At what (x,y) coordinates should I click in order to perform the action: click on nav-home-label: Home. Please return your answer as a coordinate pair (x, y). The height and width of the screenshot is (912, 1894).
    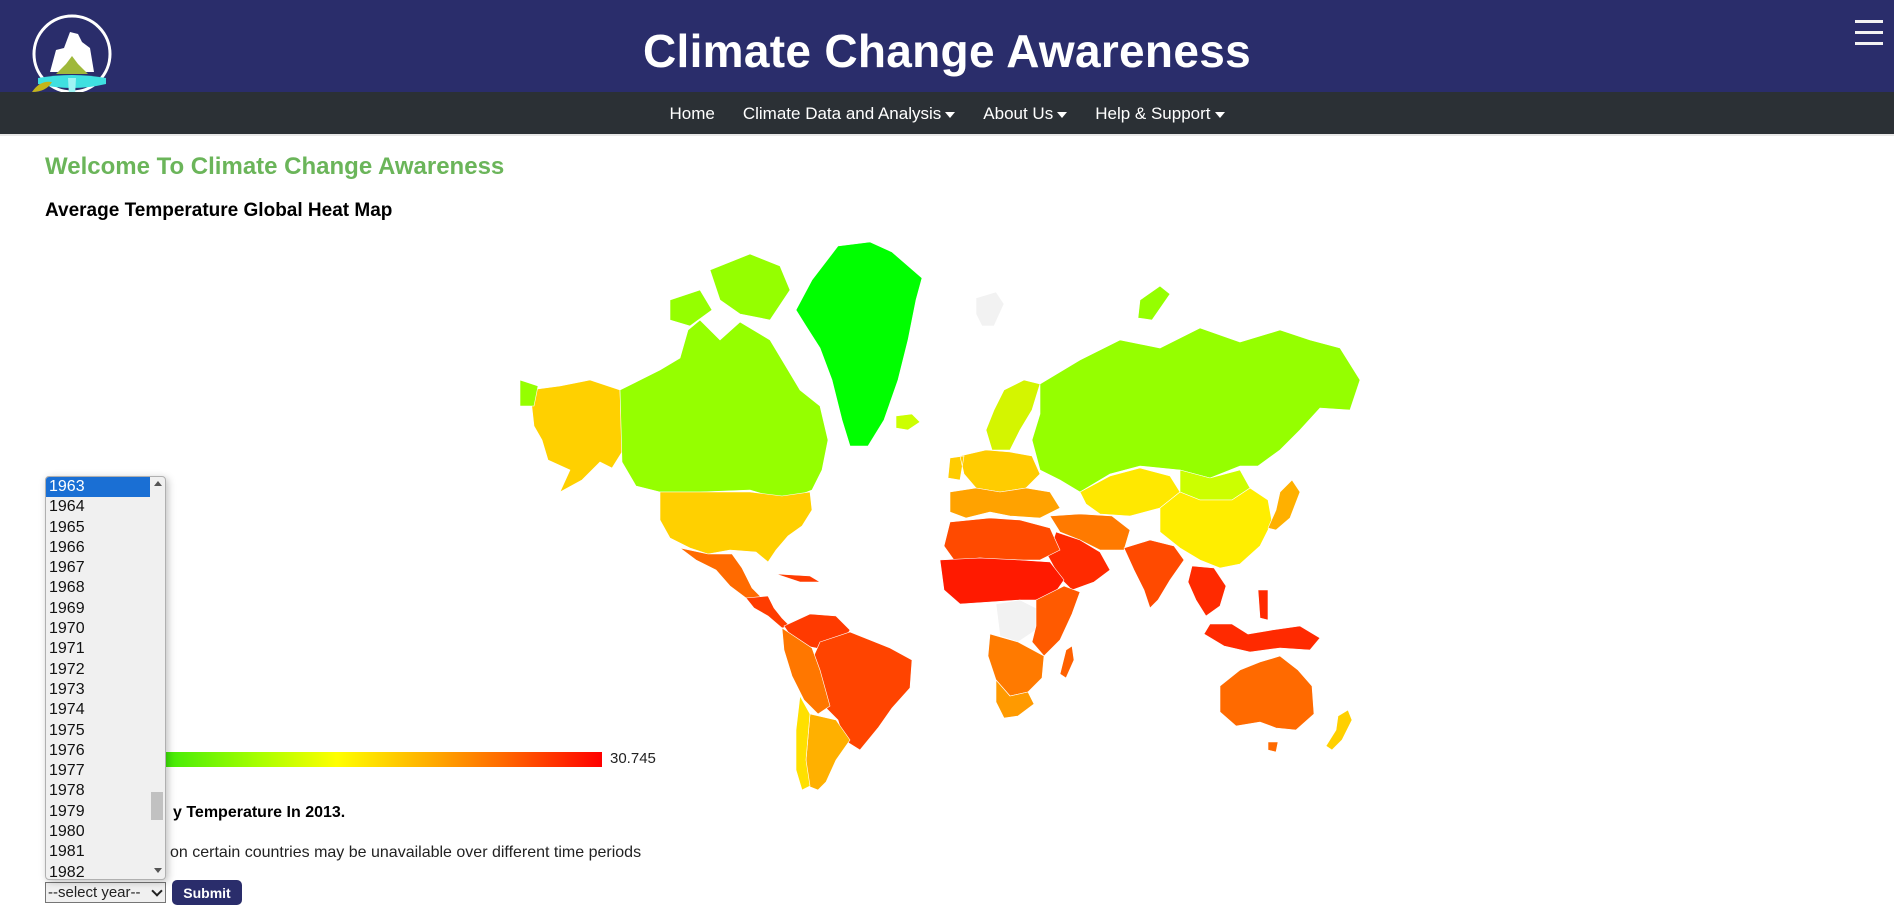
    Looking at the image, I should click on (692, 113).